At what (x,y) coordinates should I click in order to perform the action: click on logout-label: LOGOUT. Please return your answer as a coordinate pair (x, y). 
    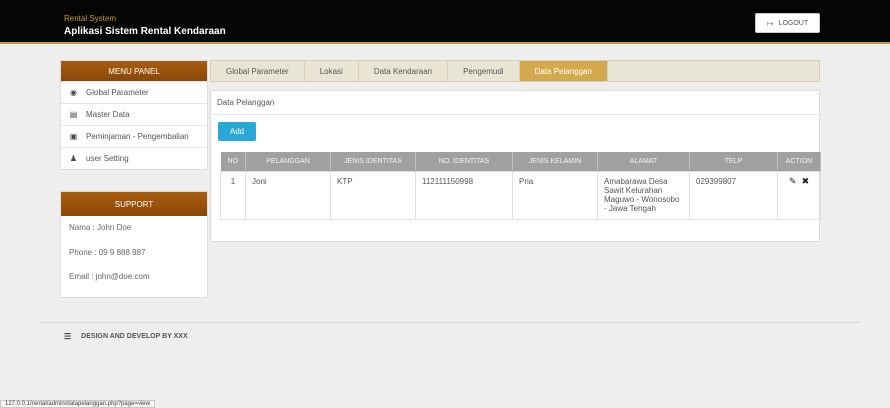
    Looking at the image, I should click on (793, 23).